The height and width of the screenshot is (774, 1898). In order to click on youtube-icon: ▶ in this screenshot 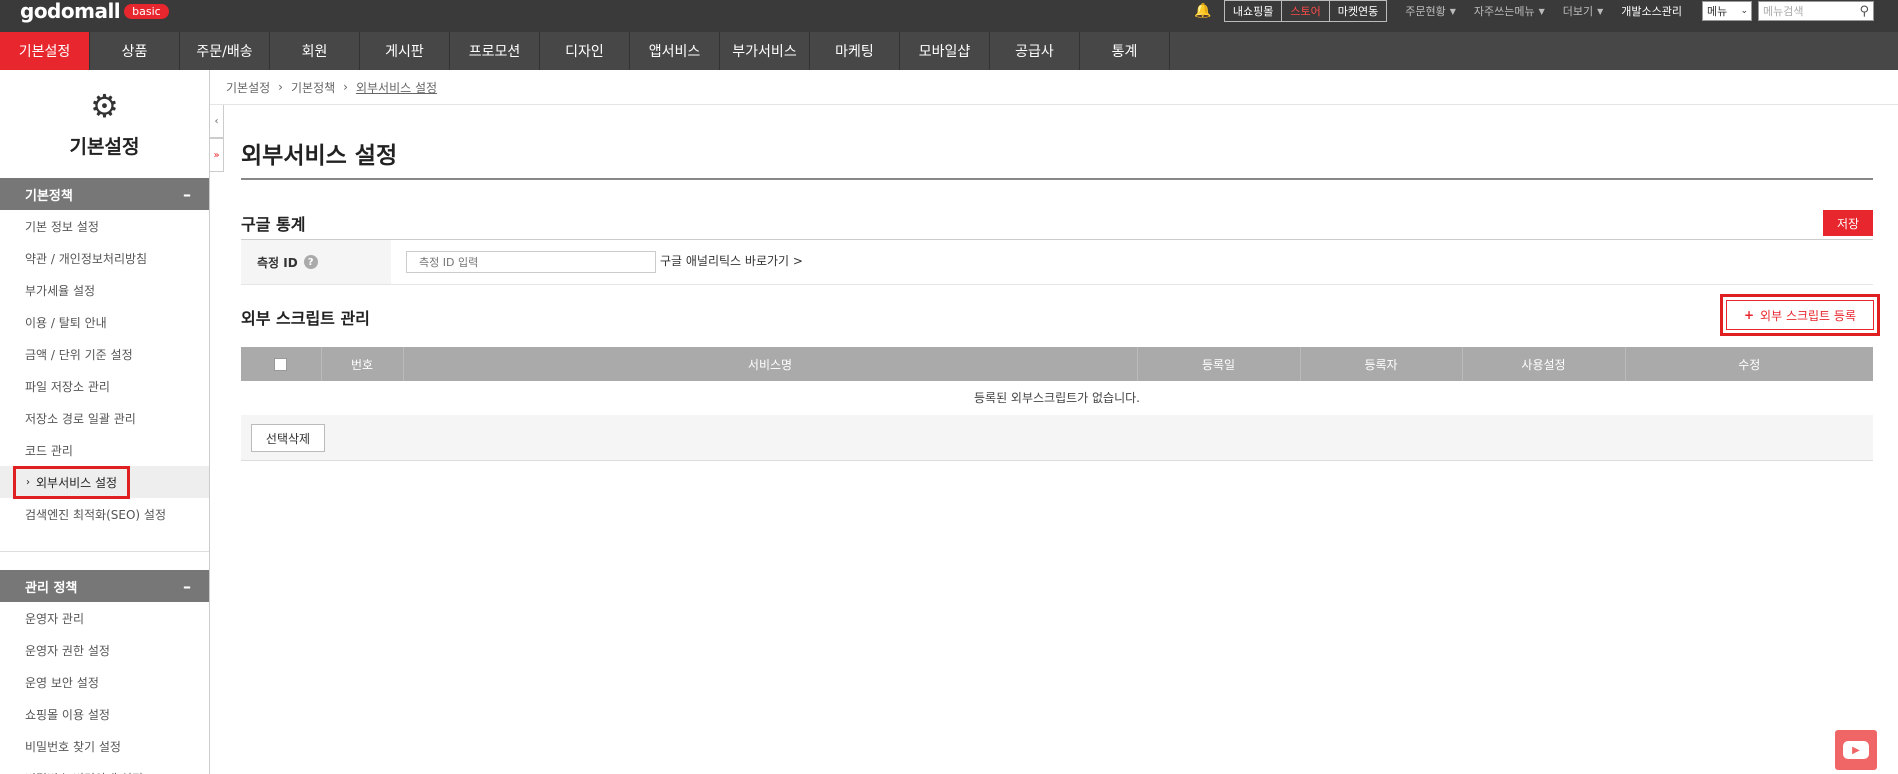, I will do `click(1856, 750)`.